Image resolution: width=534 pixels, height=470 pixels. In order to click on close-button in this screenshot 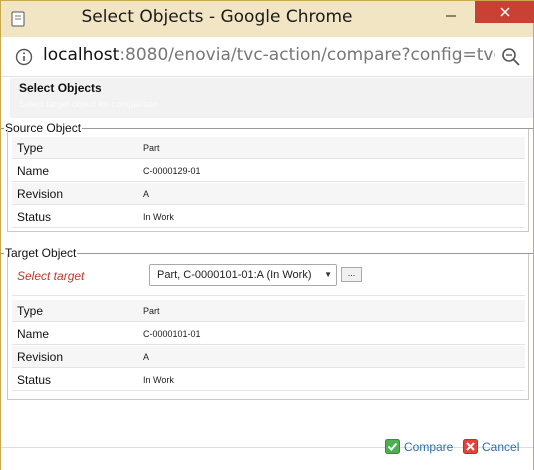, I will do `click(504, 12)`.